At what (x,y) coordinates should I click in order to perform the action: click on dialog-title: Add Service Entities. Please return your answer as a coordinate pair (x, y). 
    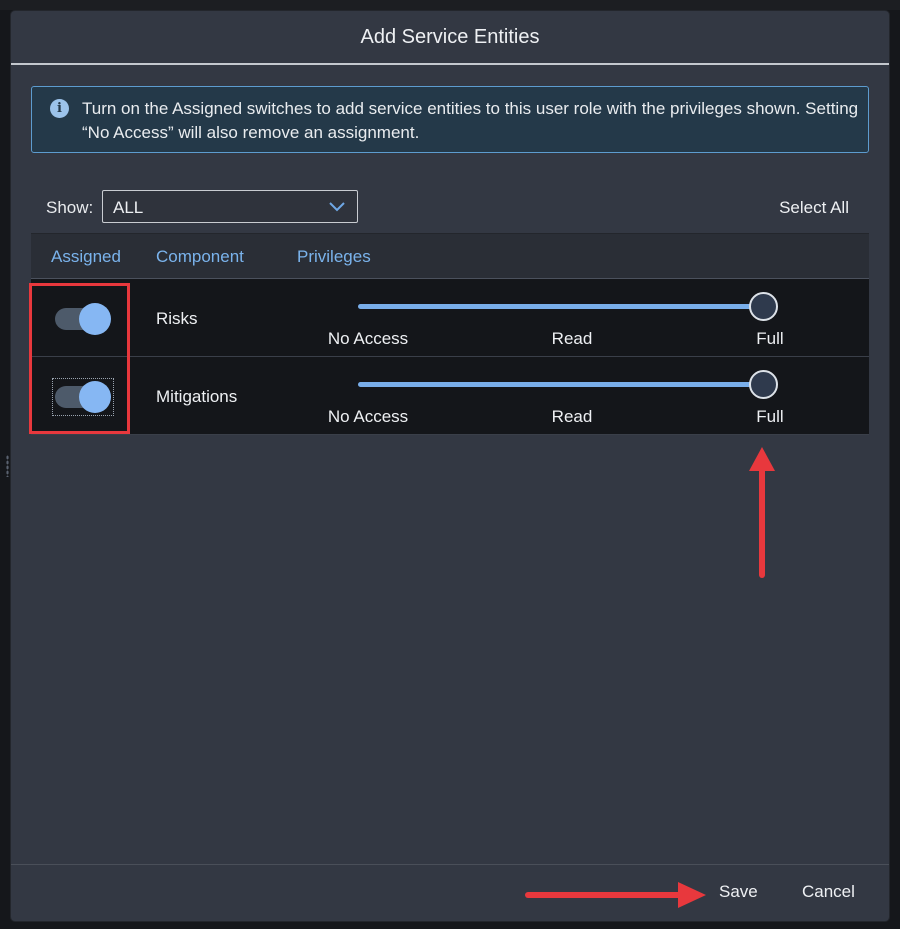
    Looking at the image, I should click on (450, 38).